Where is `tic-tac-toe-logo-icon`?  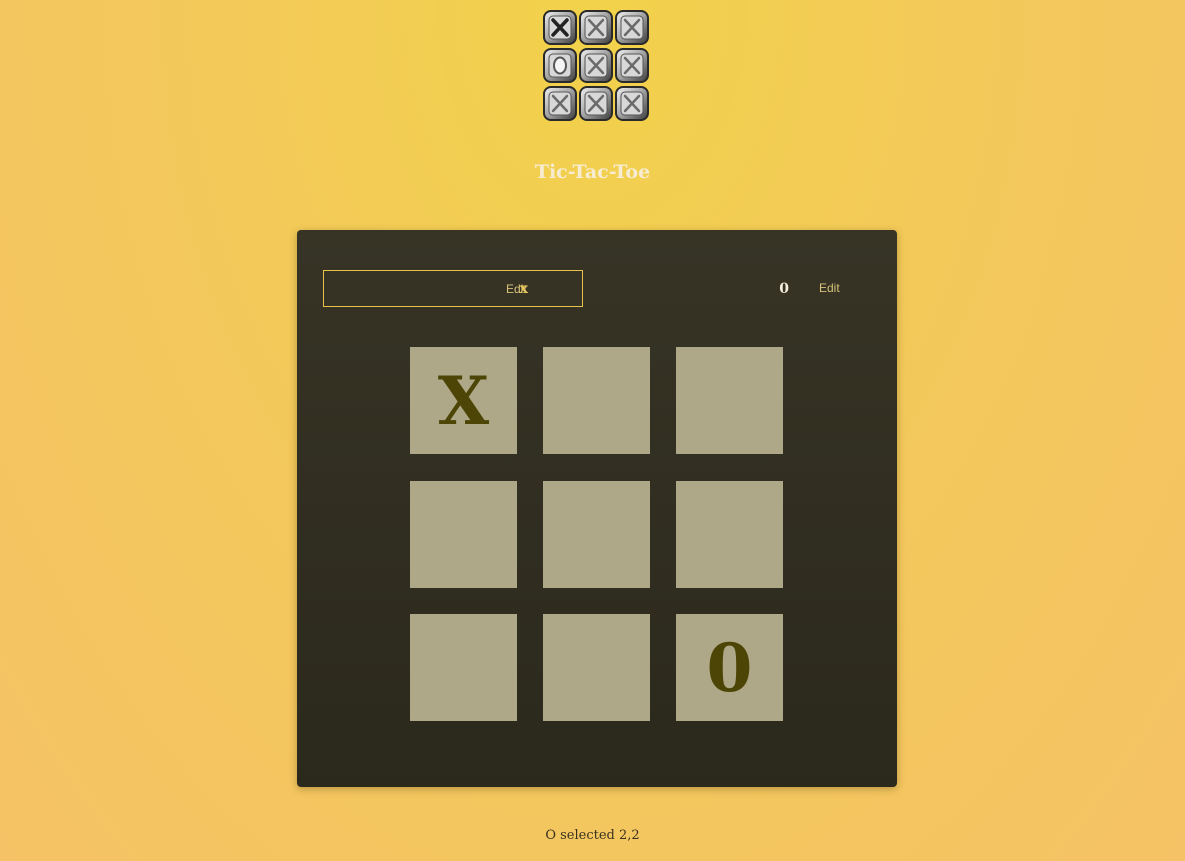
tic-tac-toe-logo-icon is located at coordinates (596, 65).